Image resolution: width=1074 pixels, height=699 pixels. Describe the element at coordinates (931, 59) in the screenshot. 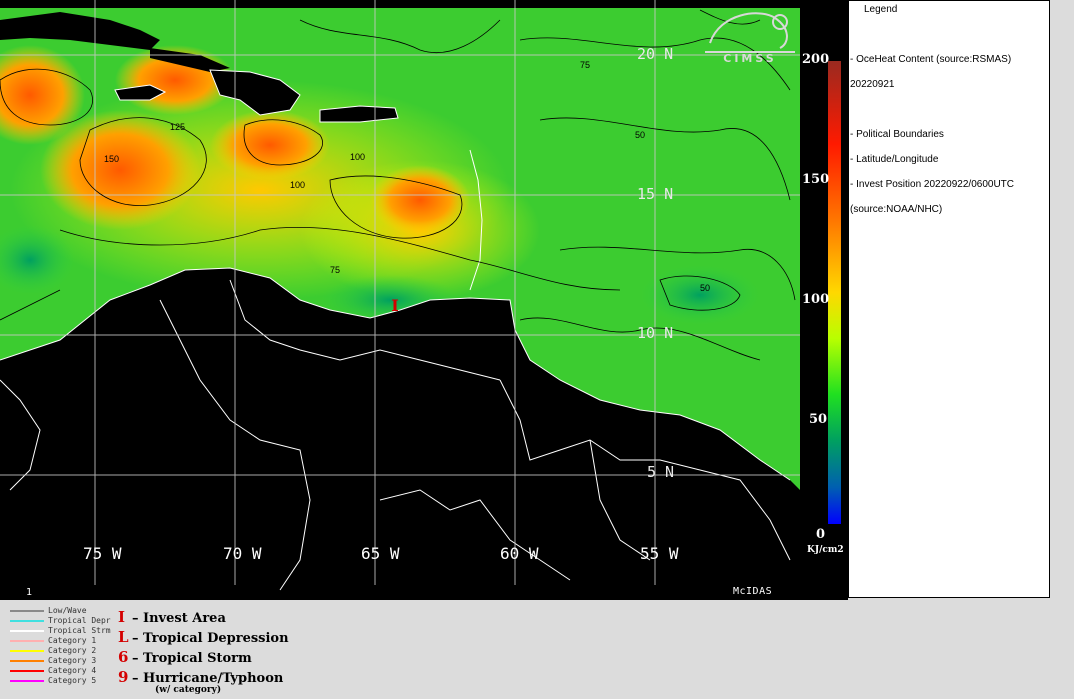

I see `legend-product: - OceHeat Content (source:RSMAS)` at that location.